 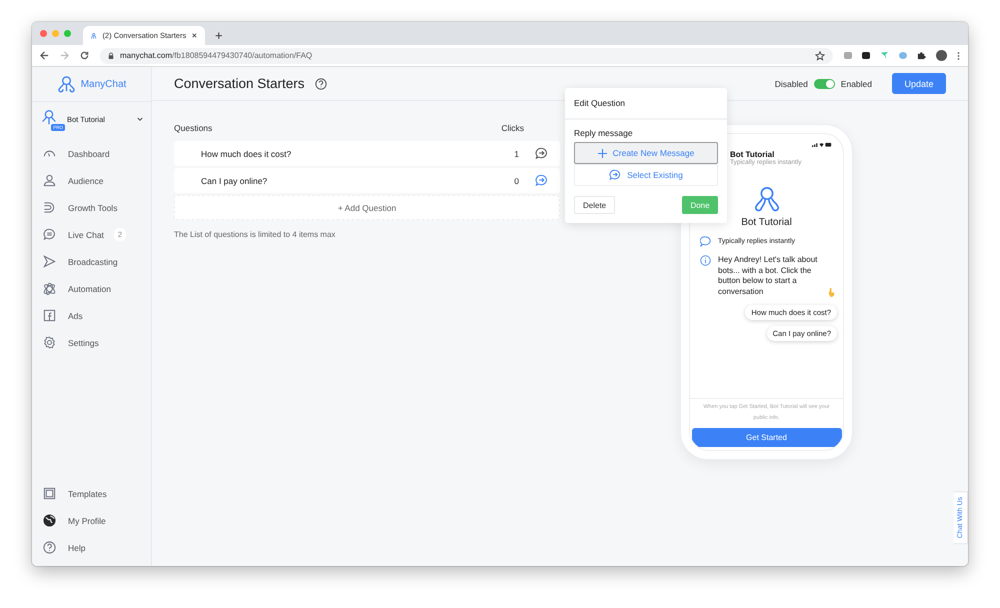 I want to click on column-header: Questions, so click(x=193, y=128).